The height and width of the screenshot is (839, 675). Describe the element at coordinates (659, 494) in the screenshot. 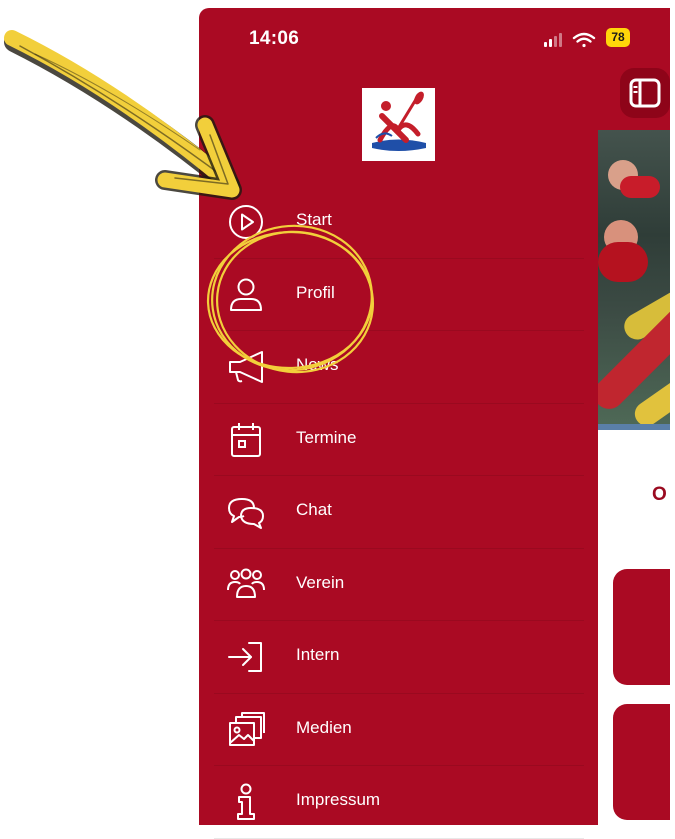

I see `main-heading: O` at that location.